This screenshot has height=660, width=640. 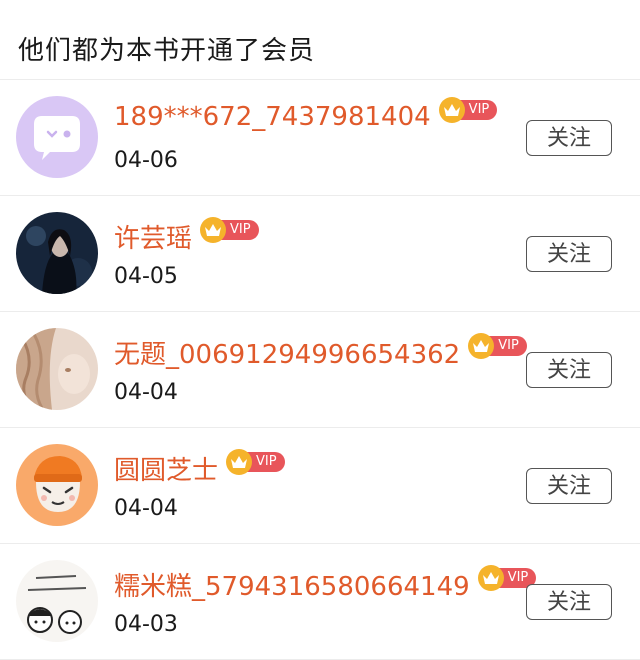 What do you see at coordinates (146, 624) in the screenshot?
I see `date-label: 04-03` at bounding box center [146, 624].